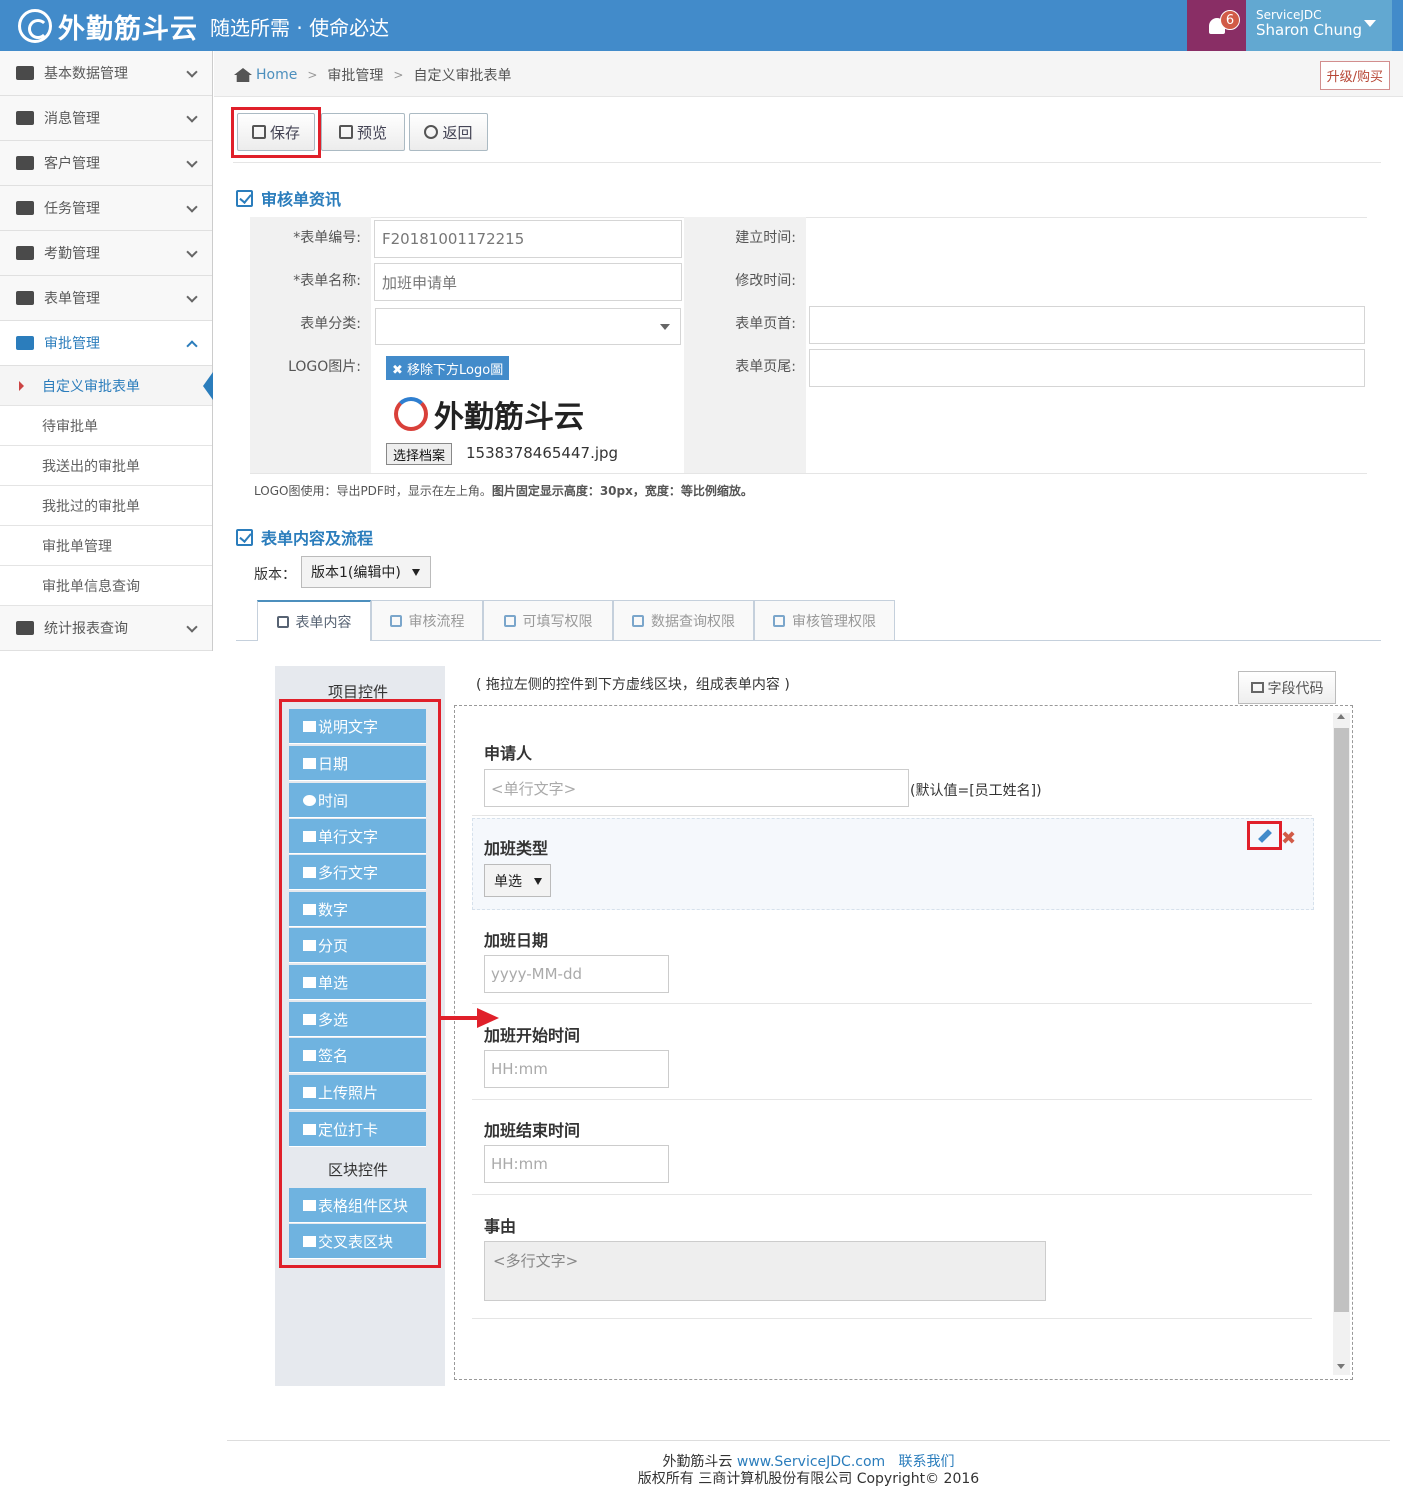 The height and width of the screenshot is (1496, 1403). Describe the element at coordinates (106, 466) in the screenshot. I see `sidebar-subitem-sent: 我送出的审批单` at that location.